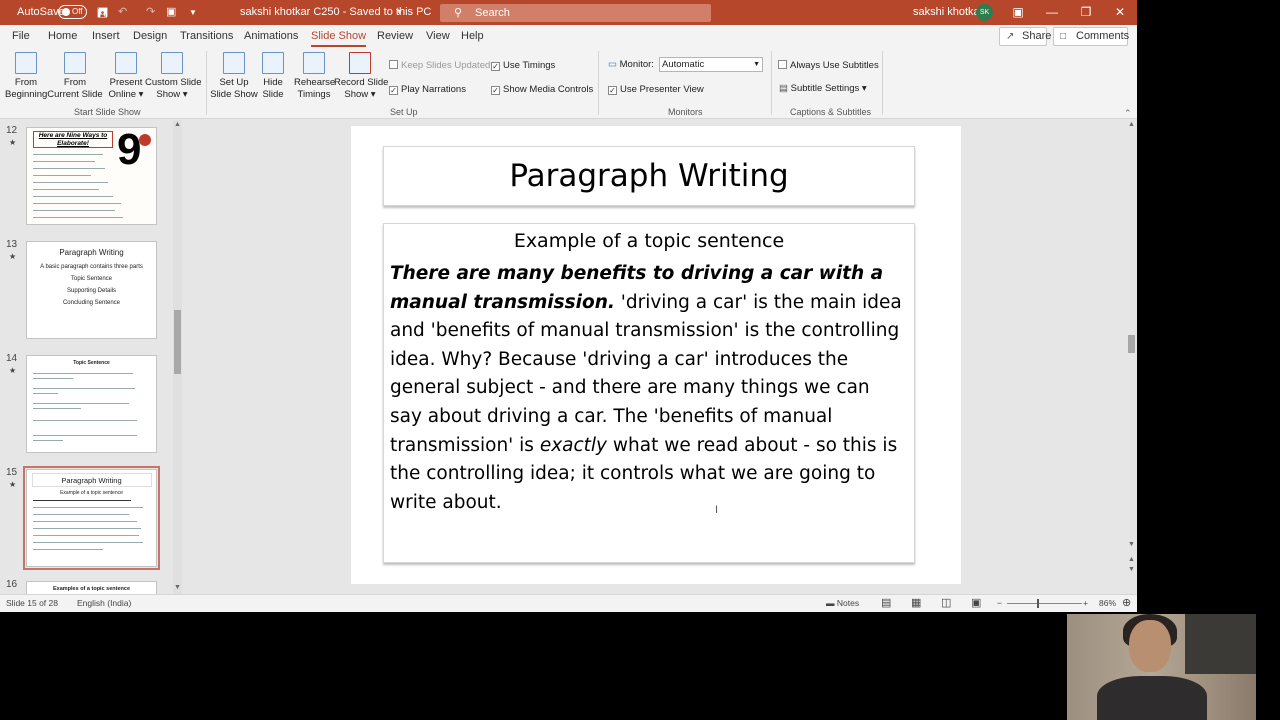  What do you see at coordinates (1044, 603) in the screenshot?
I see `zoom-slider` at bounding box center [1044, 603].